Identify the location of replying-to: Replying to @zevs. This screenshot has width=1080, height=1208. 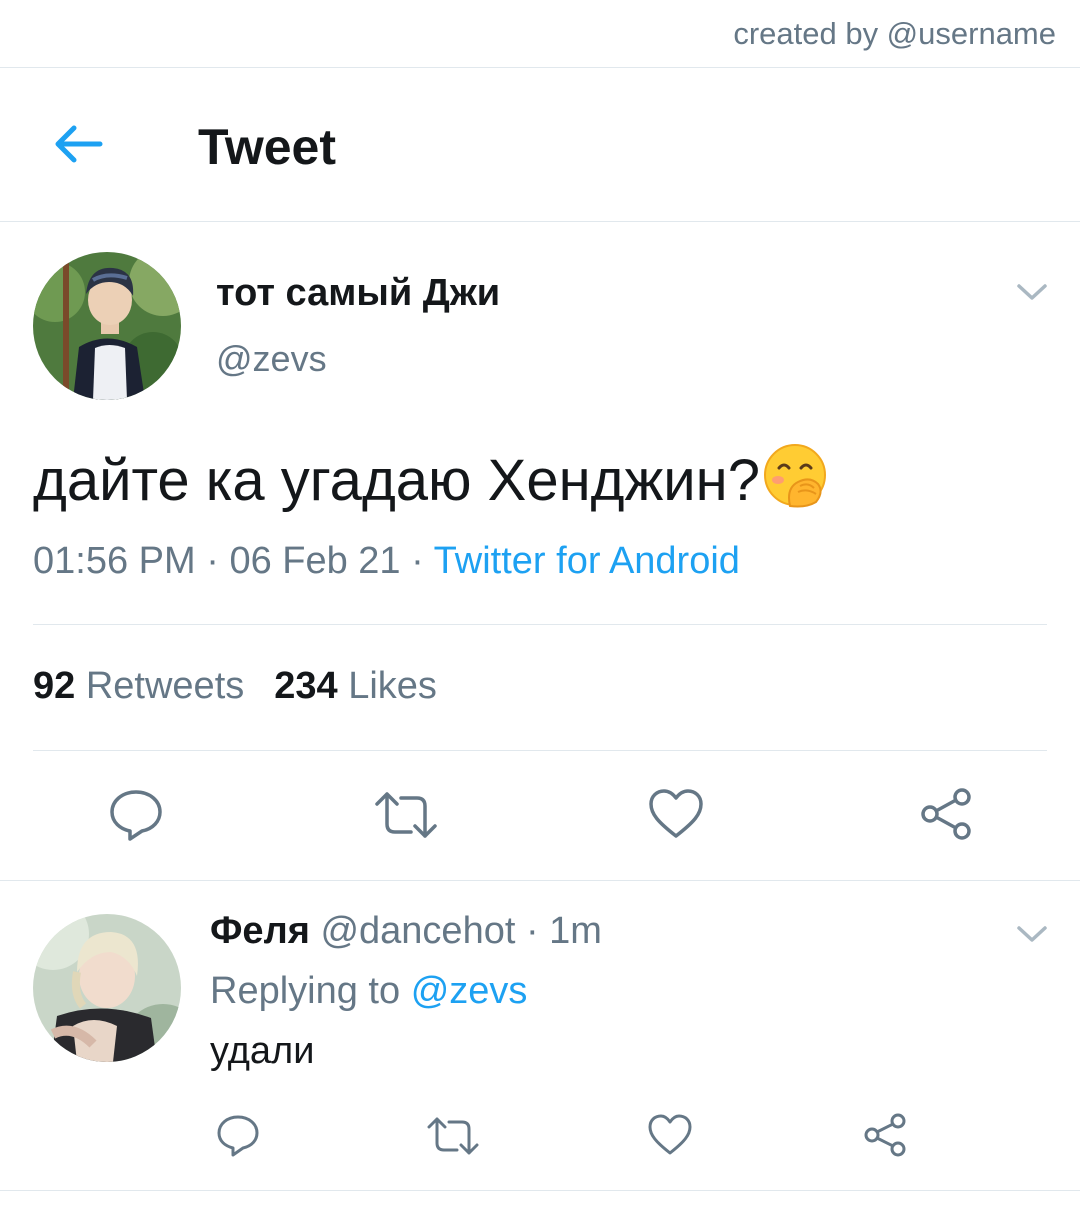
(368, 991).